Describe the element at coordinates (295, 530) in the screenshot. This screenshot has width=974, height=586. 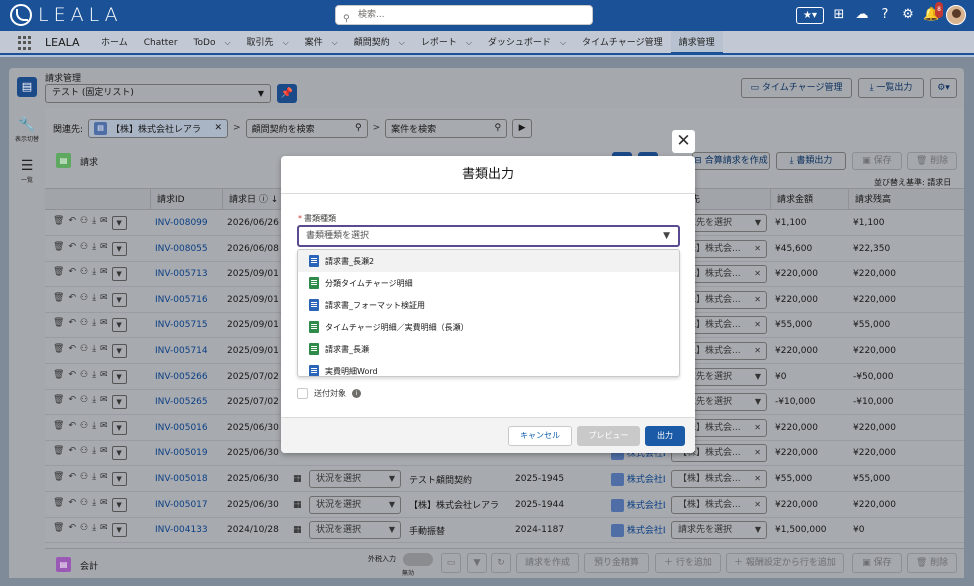
I see `calendar-icon: ▦` at that location.